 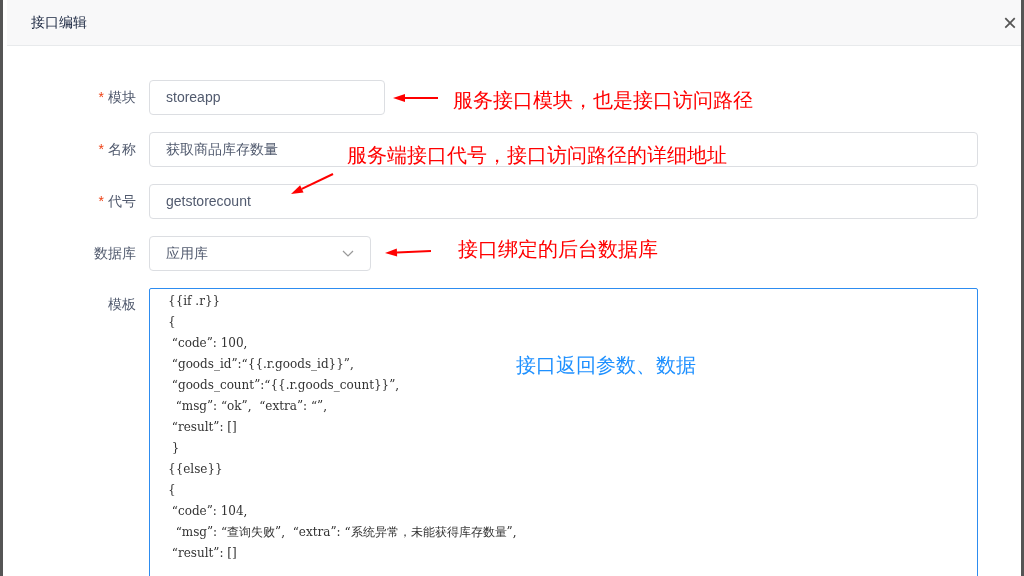 I want to click on code-line: {{else}}, so click(x=195, y=469).